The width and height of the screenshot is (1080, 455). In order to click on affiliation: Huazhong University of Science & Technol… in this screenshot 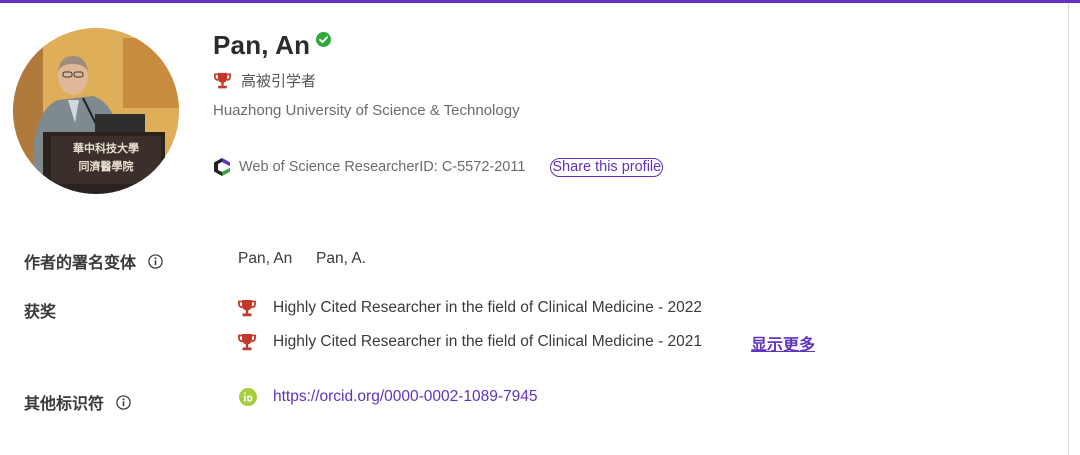, I will do `click(366, 110)`.